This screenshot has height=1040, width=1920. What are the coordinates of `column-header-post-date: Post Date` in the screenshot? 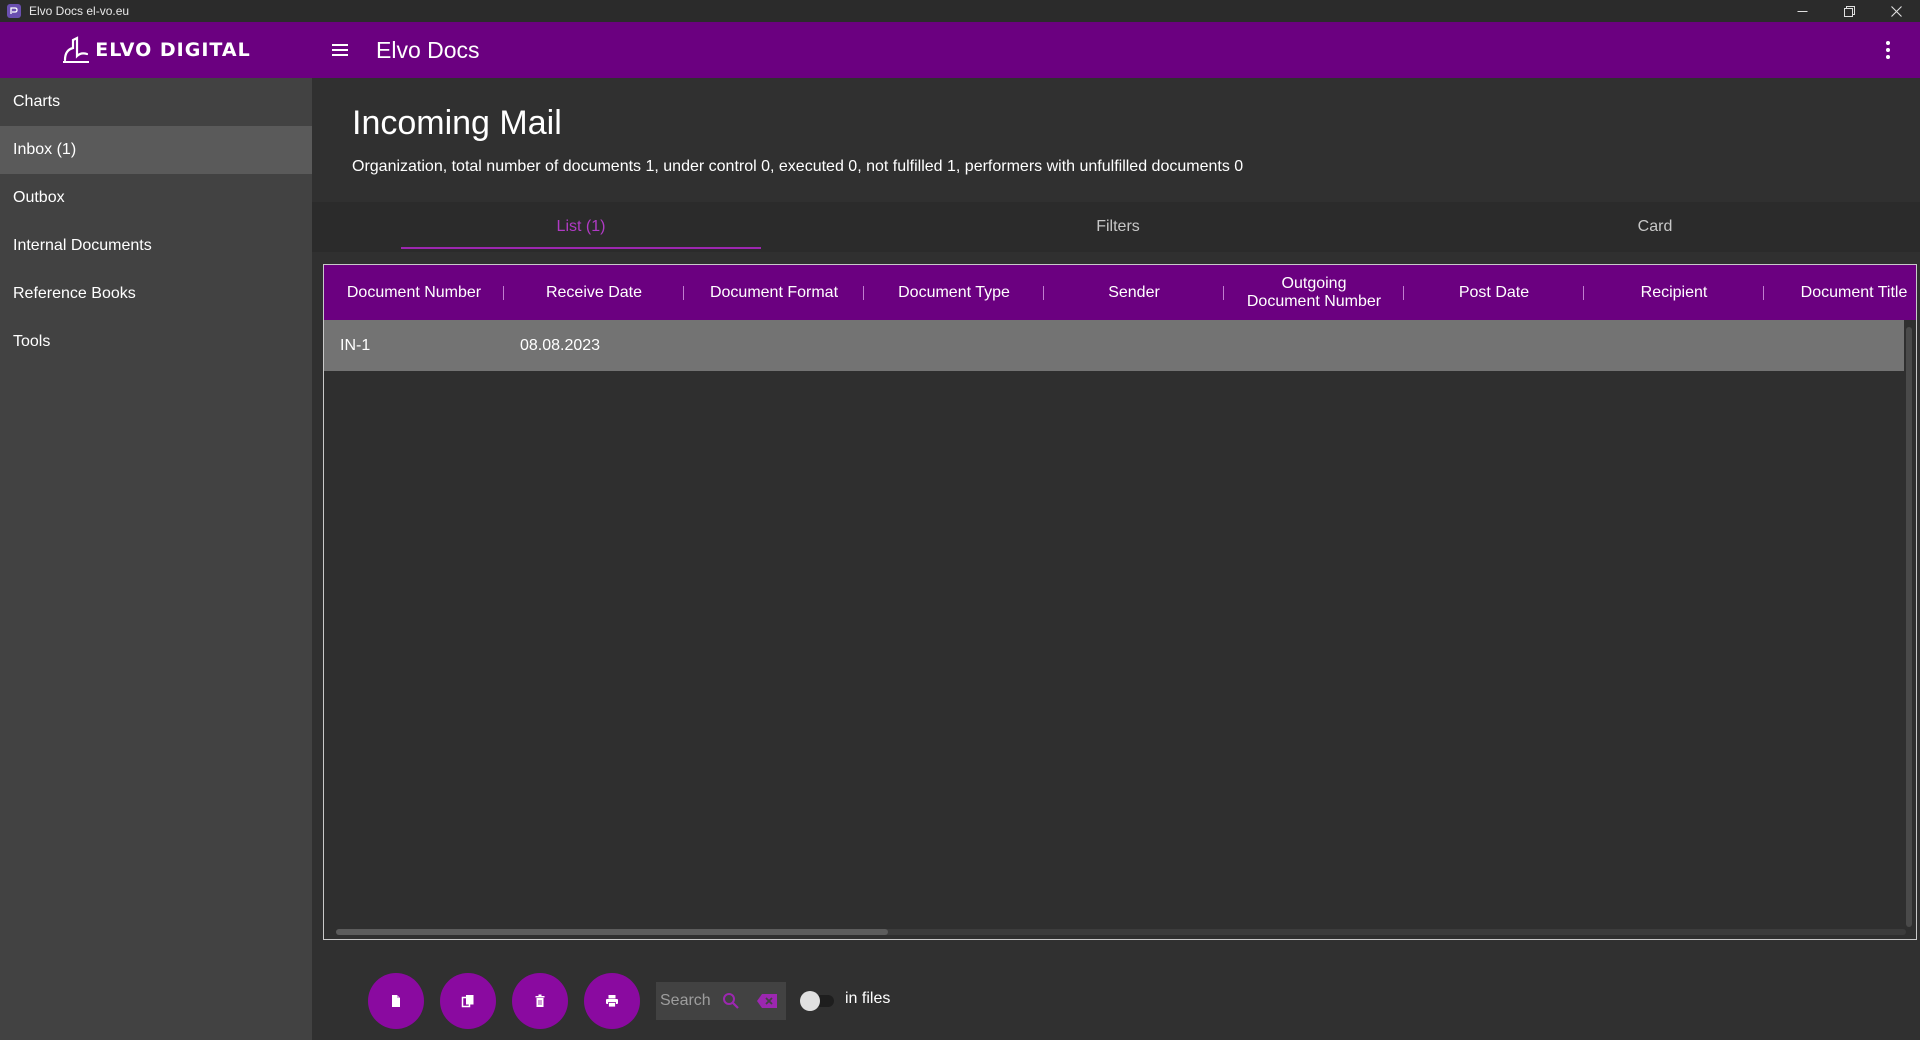 It's located at (1494, 292).